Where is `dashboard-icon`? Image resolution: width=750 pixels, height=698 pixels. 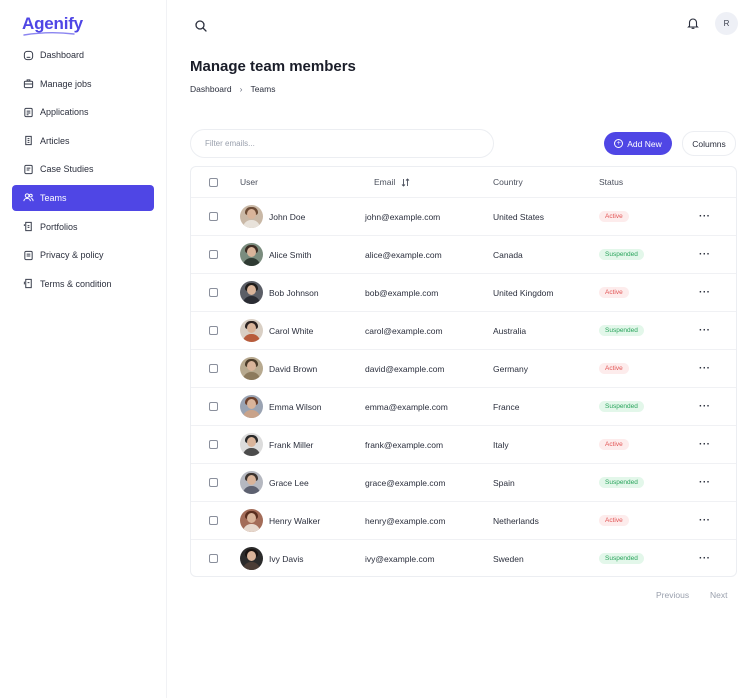 dashboard-icon is located at coordinates (28, 55).